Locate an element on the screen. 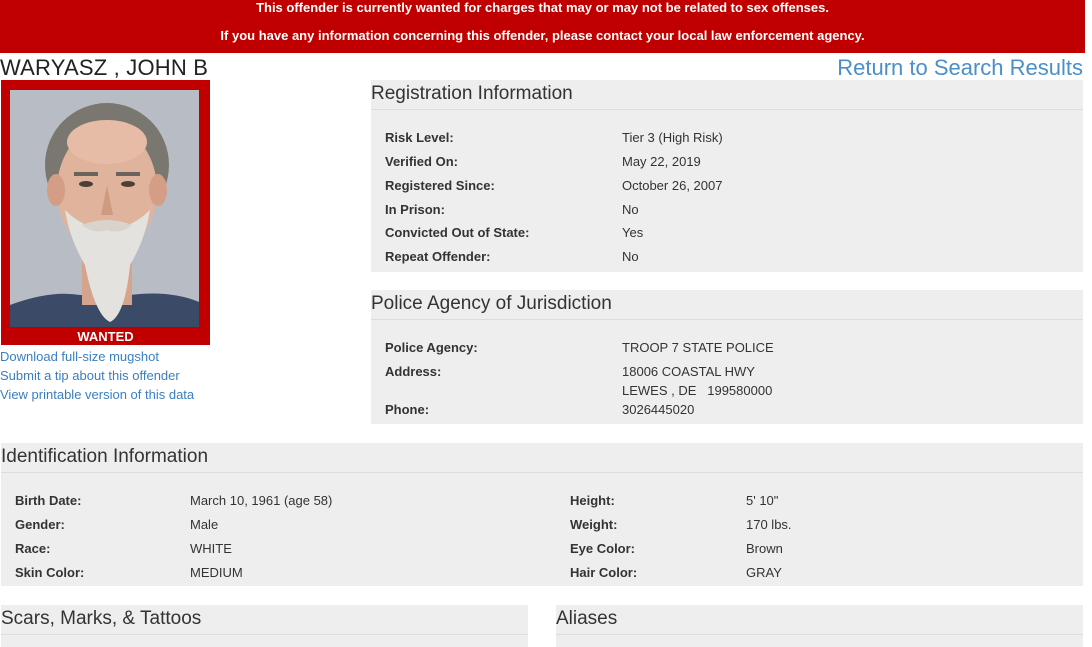 This screenshot has height=647, width=1092. address-label: Address: is located at coordinates (413, 371).